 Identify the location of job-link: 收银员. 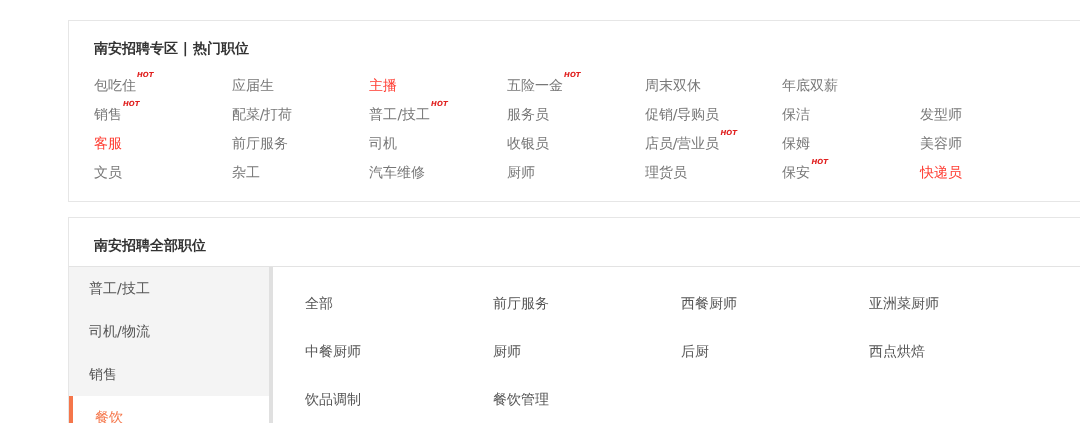
(528, 143).